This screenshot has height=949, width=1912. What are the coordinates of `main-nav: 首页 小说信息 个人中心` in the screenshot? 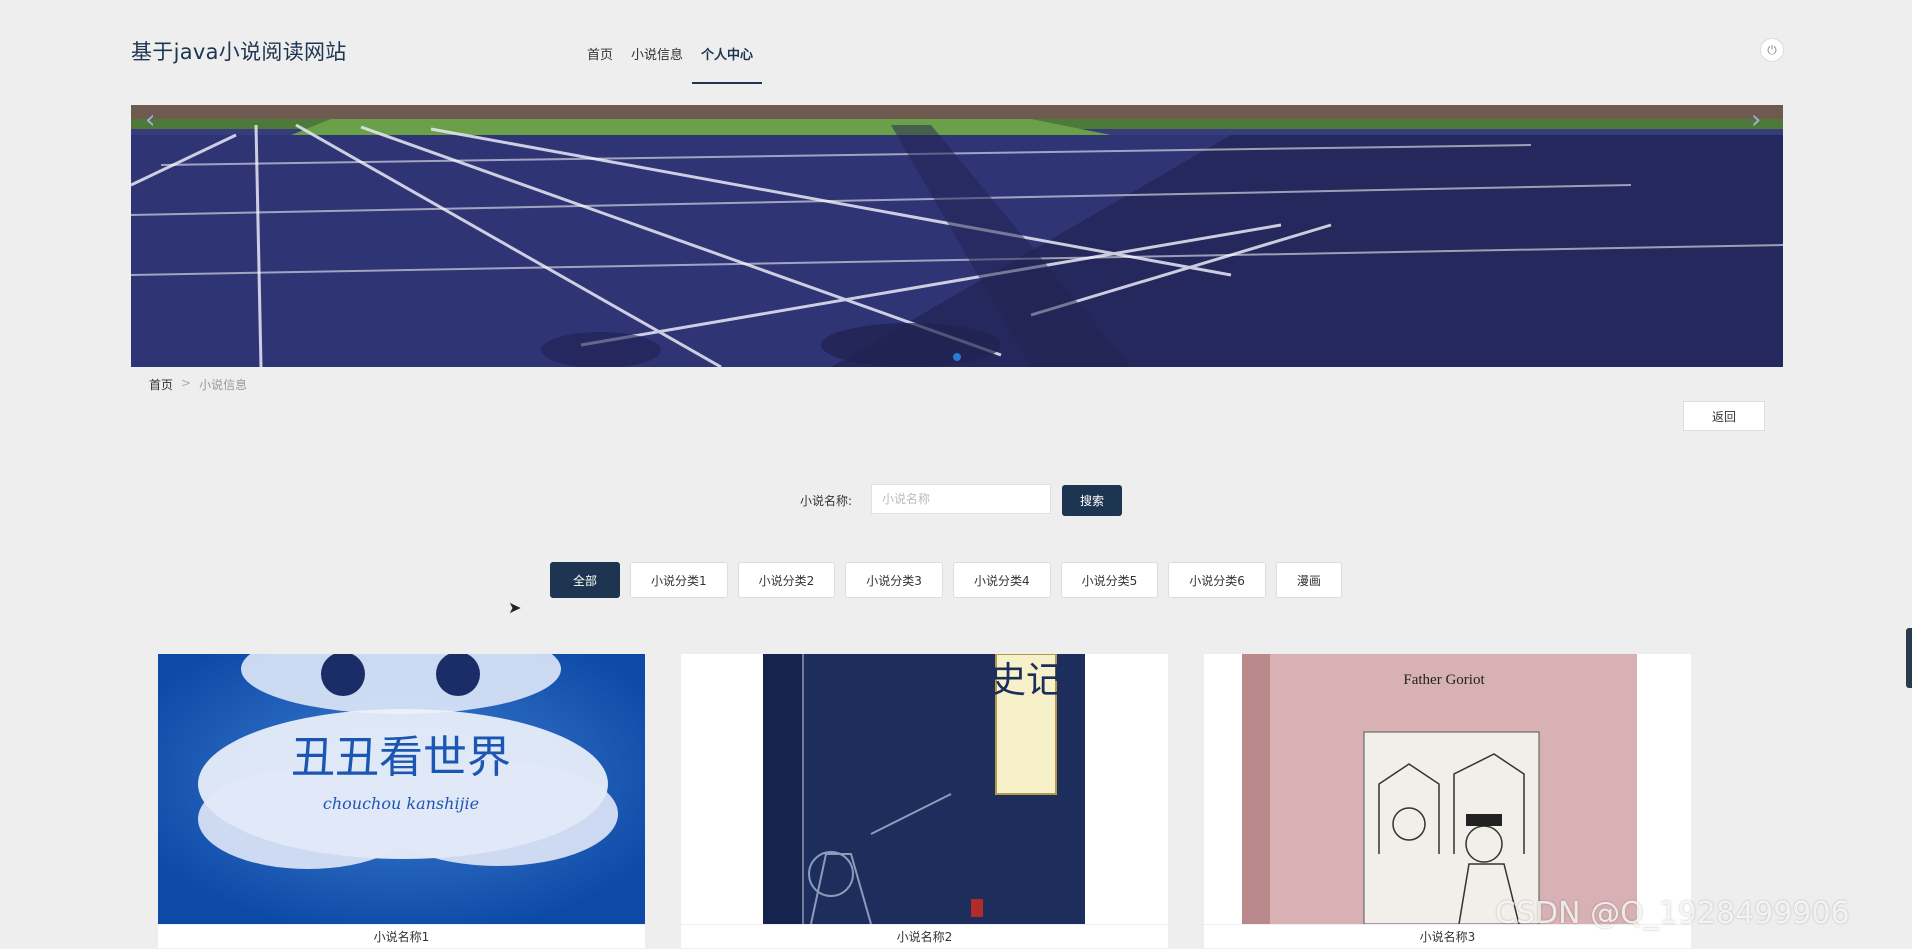 It's located at (670, 56).